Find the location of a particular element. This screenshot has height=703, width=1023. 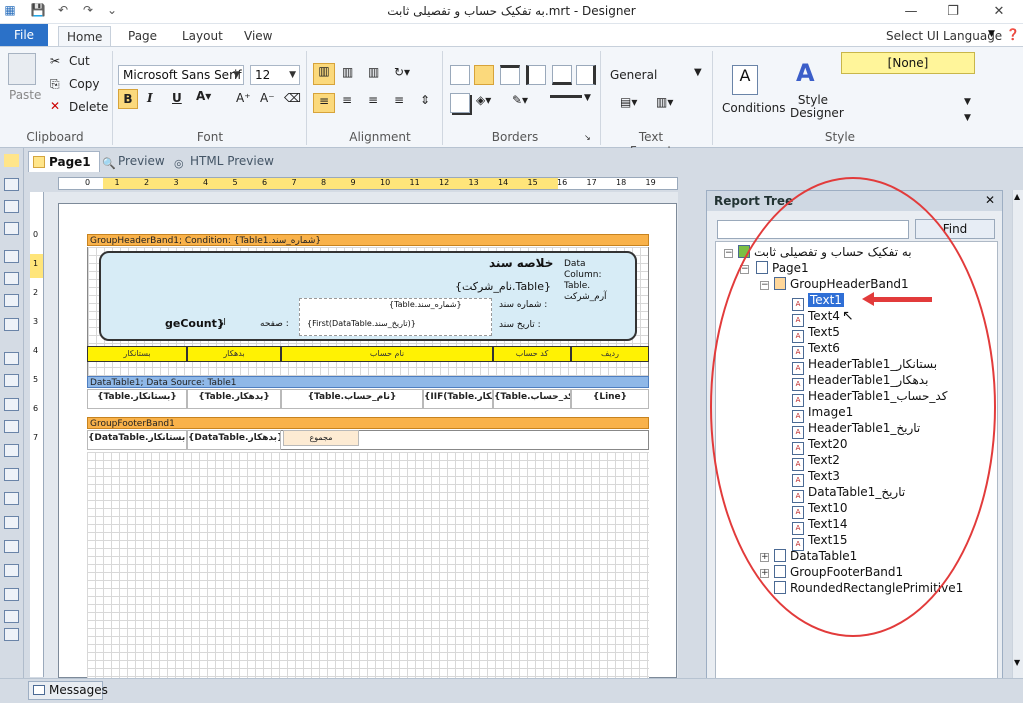

header-band-tool-icon is located at coordinates (11, 450).